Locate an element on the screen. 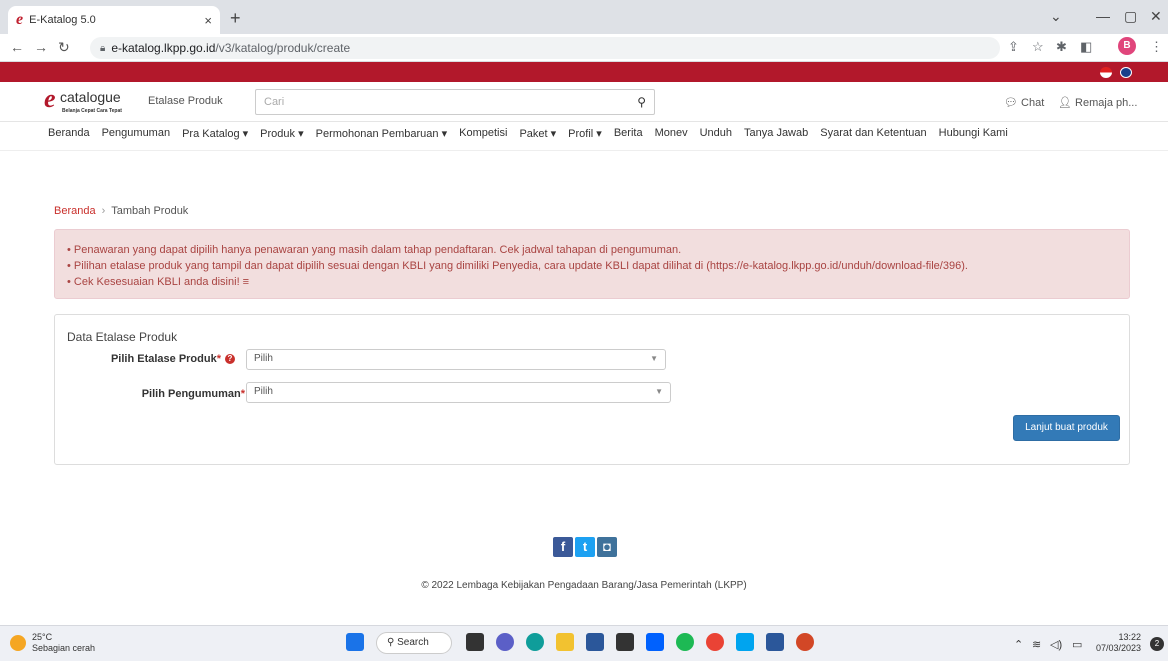  instagram-icon: ◘ is located at coordinates (607, 547).